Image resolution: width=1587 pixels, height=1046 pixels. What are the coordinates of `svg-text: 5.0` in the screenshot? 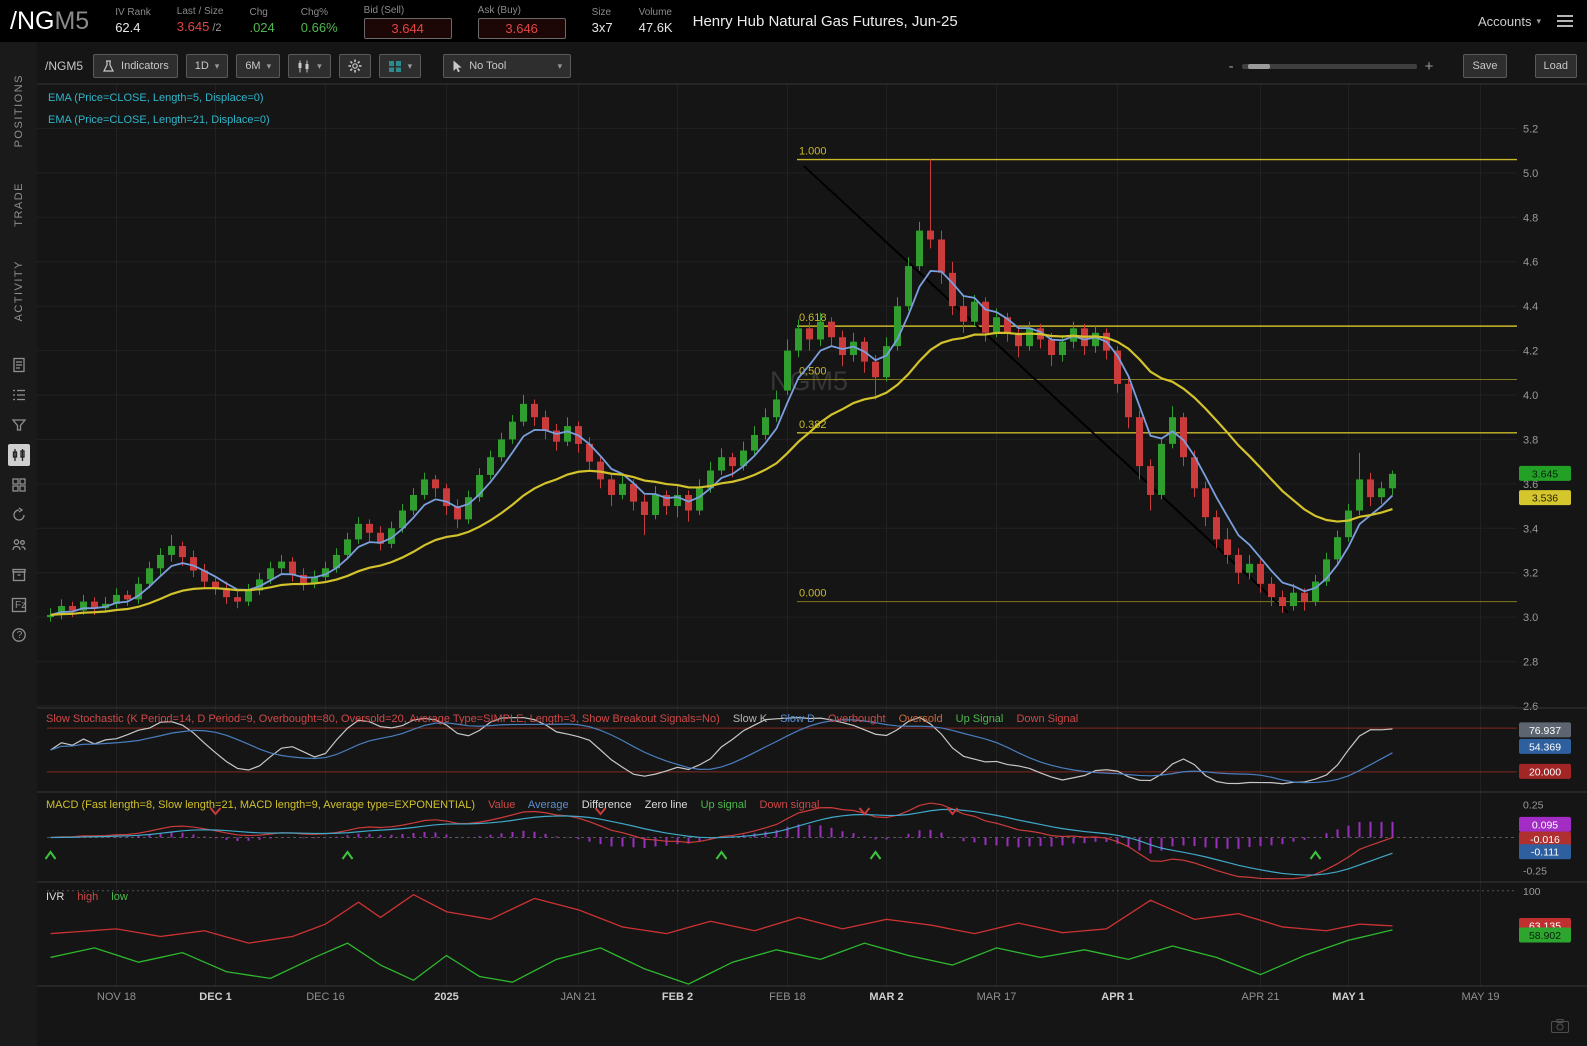 It's located at (1530, 174).